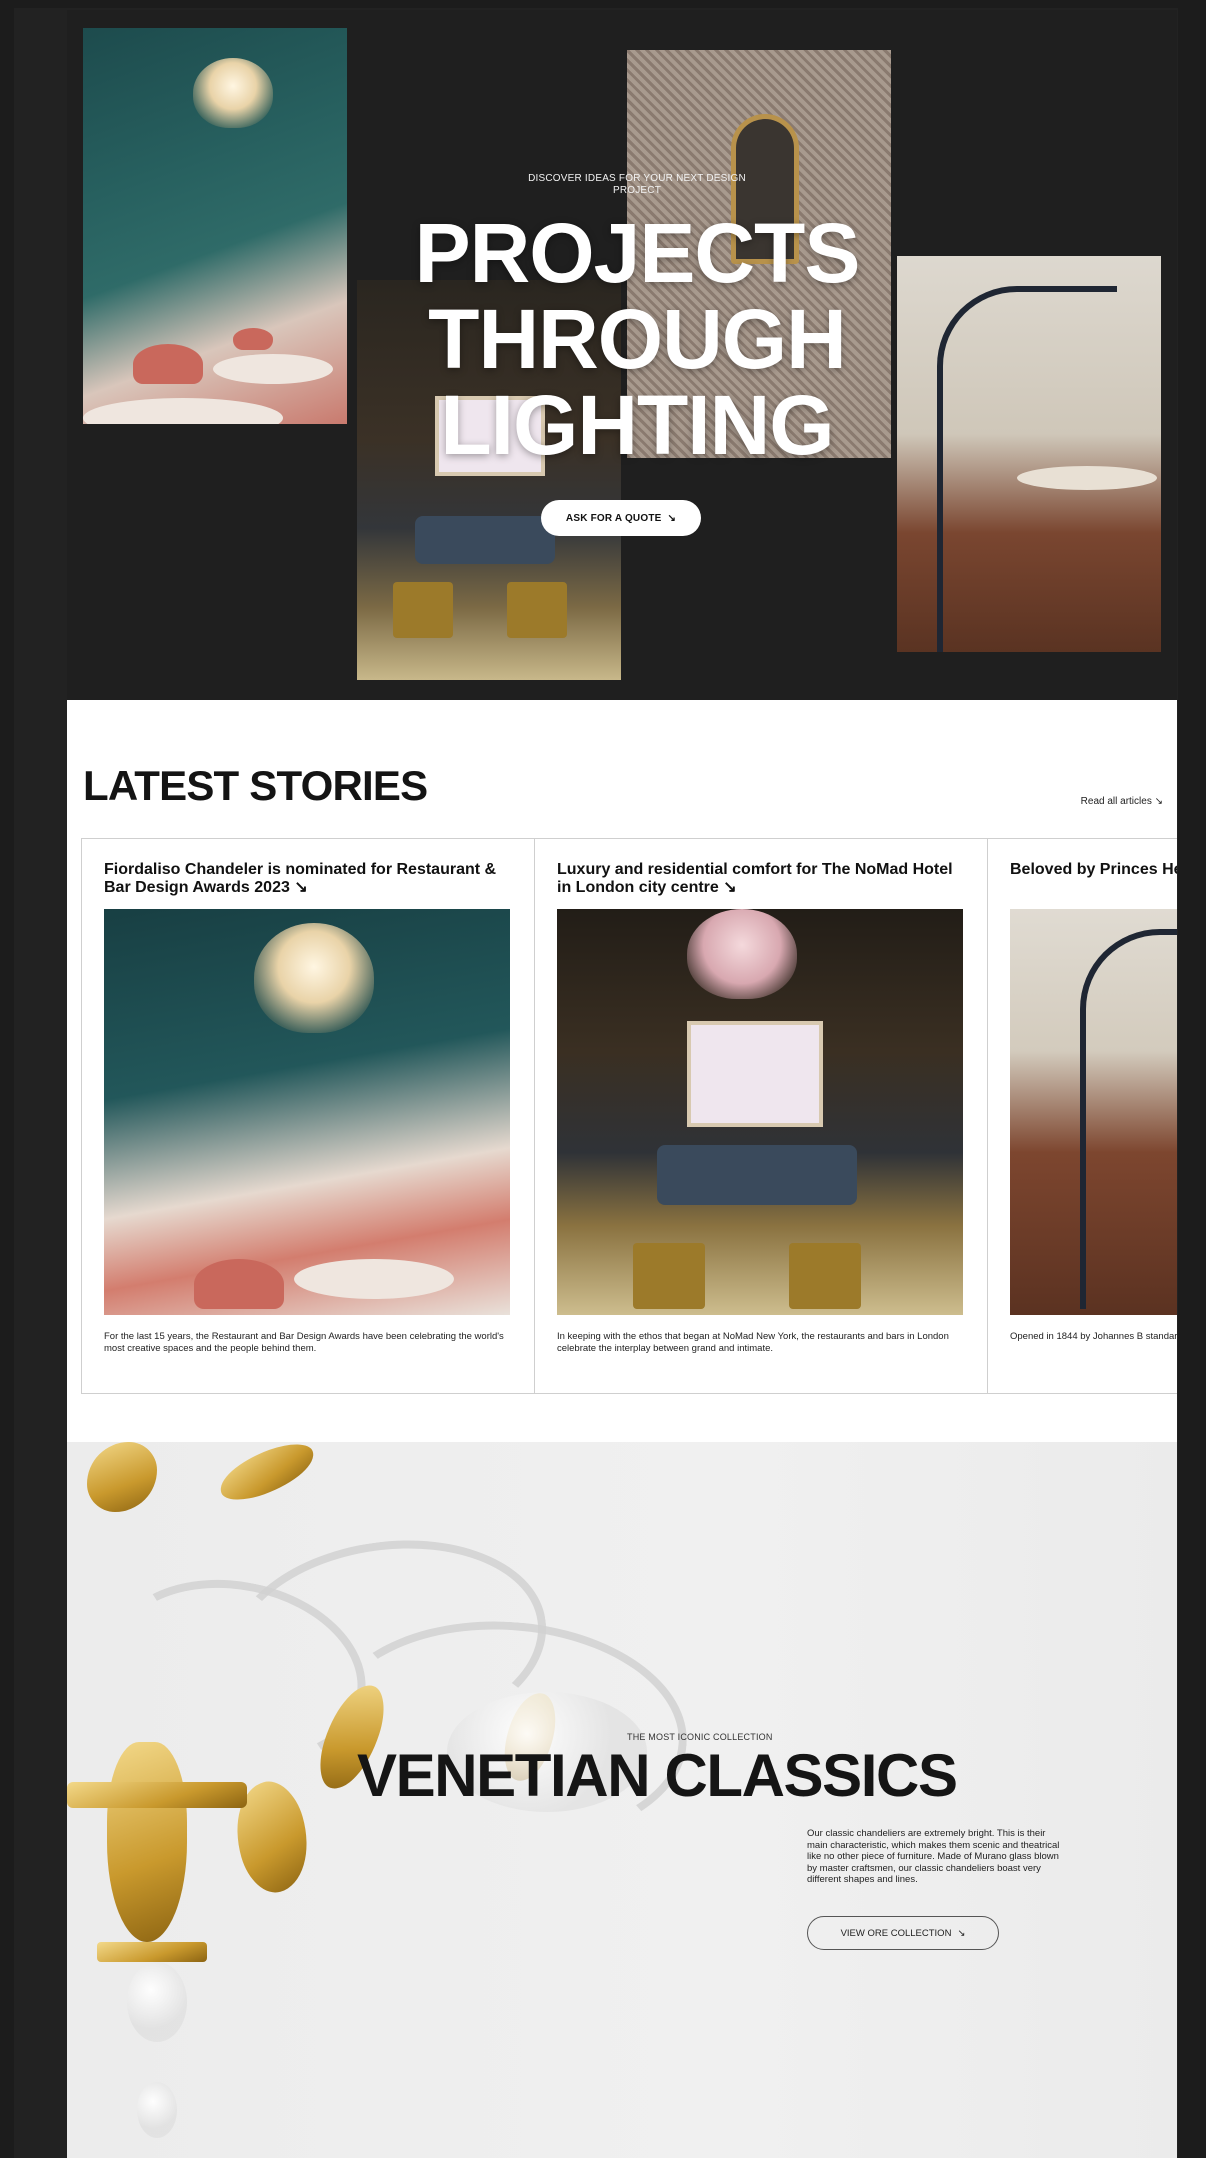 Image resolution: width=1206 pixels, height=2158 pixels. Describe the element at coordinates (1116, 801) in the screenshot. I see `read-all-label: Read all articles` at that location.